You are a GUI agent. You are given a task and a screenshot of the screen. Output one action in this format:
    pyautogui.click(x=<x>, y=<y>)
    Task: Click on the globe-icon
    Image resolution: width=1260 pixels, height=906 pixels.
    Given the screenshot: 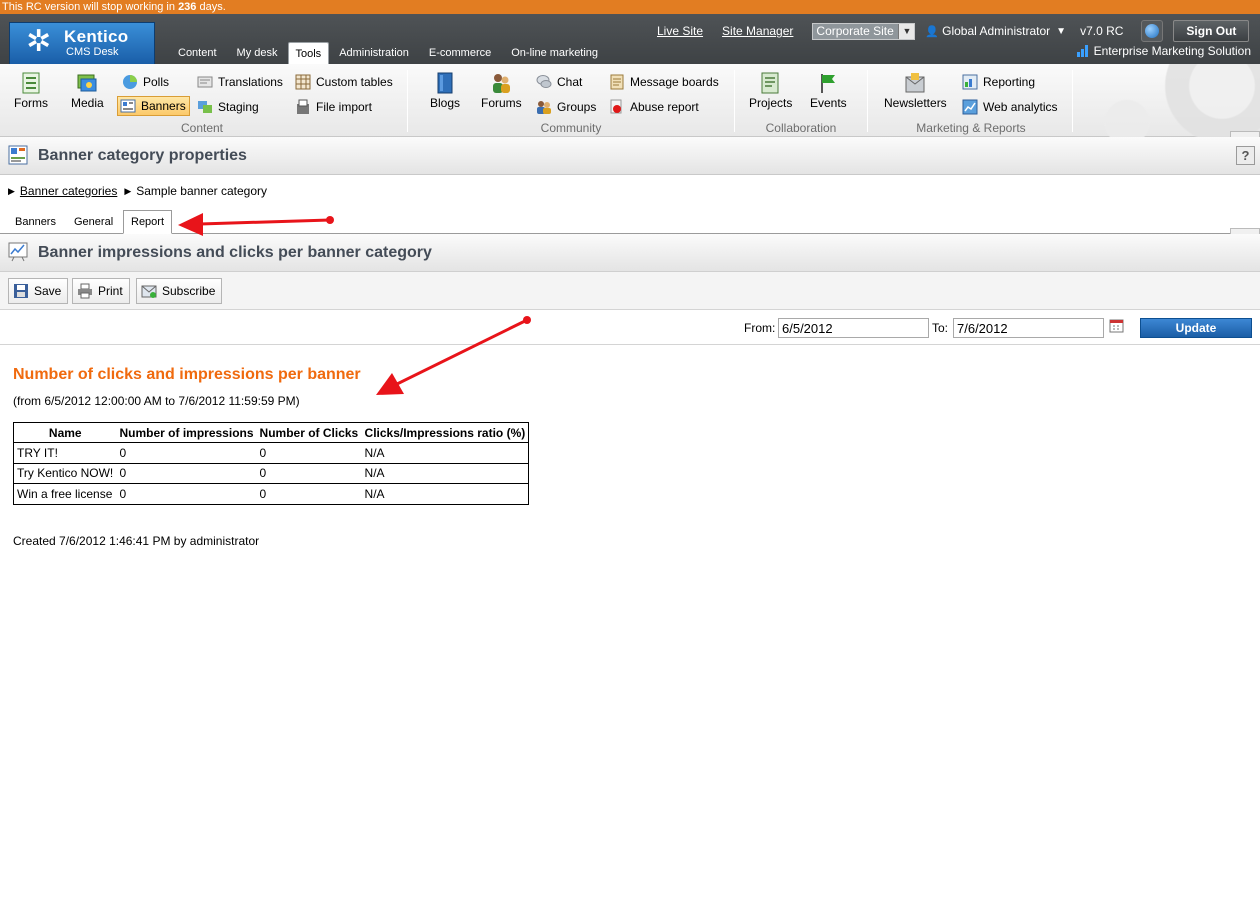 What is the action you would take?
    pyautogui.click(x=1152, y=31)
    